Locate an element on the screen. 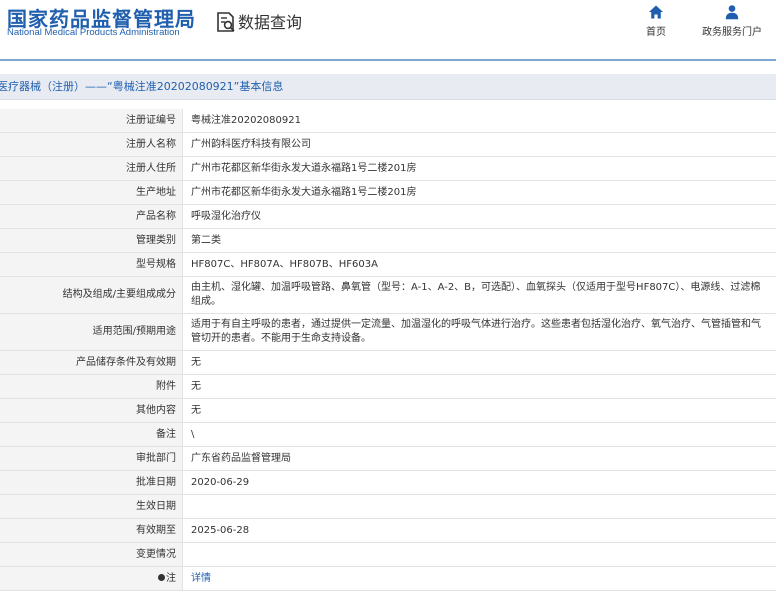 The image size is (776, 605). table-row: 有效期至 2025-06-28 is located at coordinates (388, 530).